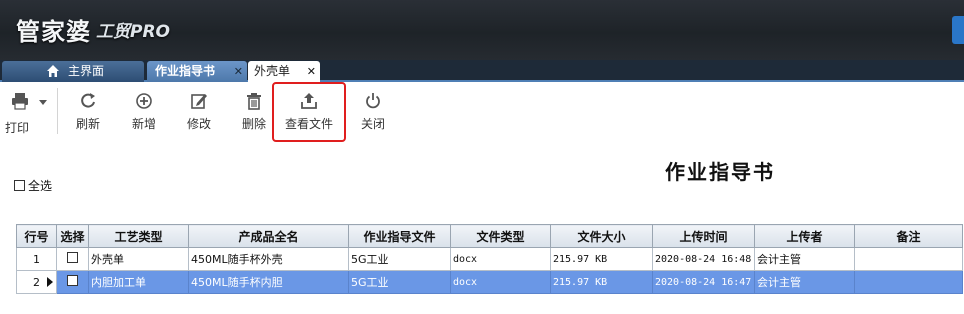  What do you see at coordinates (268, 259) in the screenshot?
I see `product-name-cell: 450ML随手杯外壳` at bounding box center [268, 259].